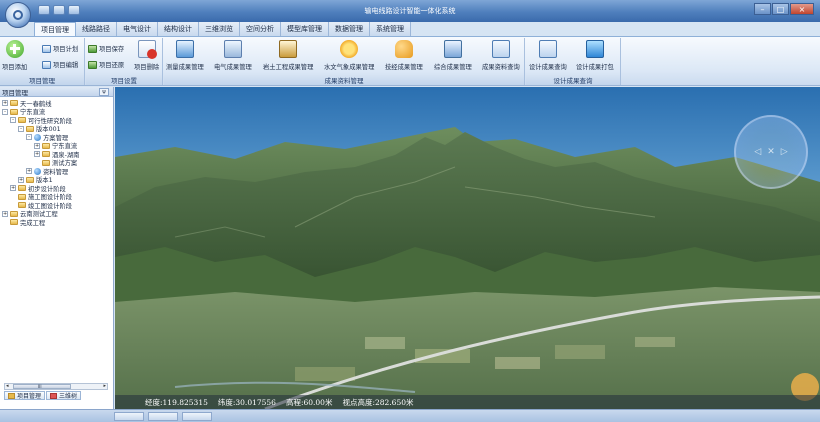  I want to click on project-restore-button: 项目还原, so click(106, 64).